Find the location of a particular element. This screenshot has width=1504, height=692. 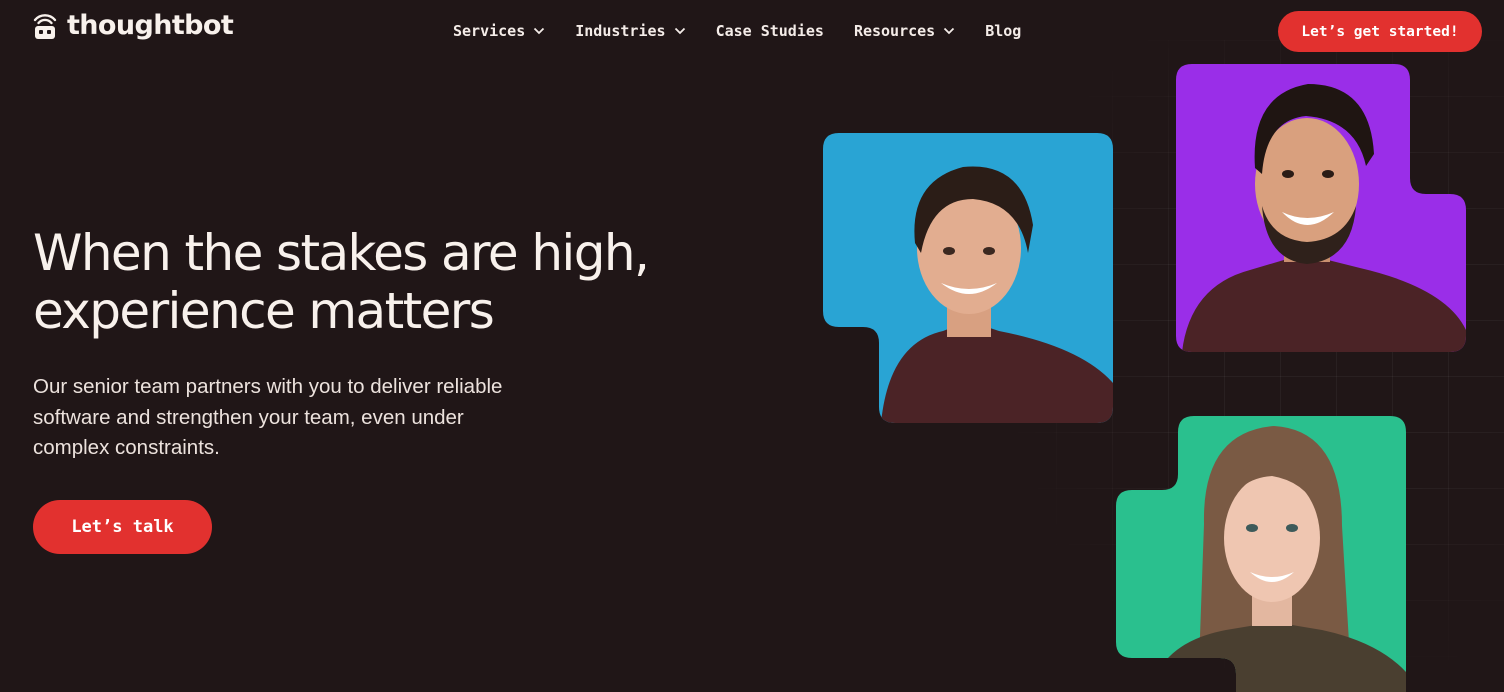

nav-item-industries: Industries is located at coordinates (630, 31).